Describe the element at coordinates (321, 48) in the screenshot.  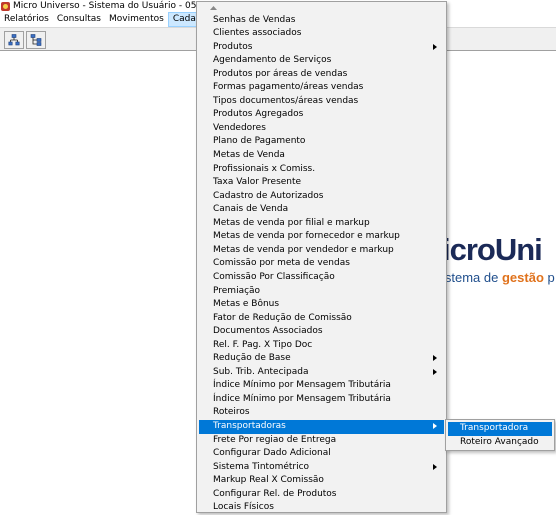
I see `menu-item-produtos: Produtos` at that location.